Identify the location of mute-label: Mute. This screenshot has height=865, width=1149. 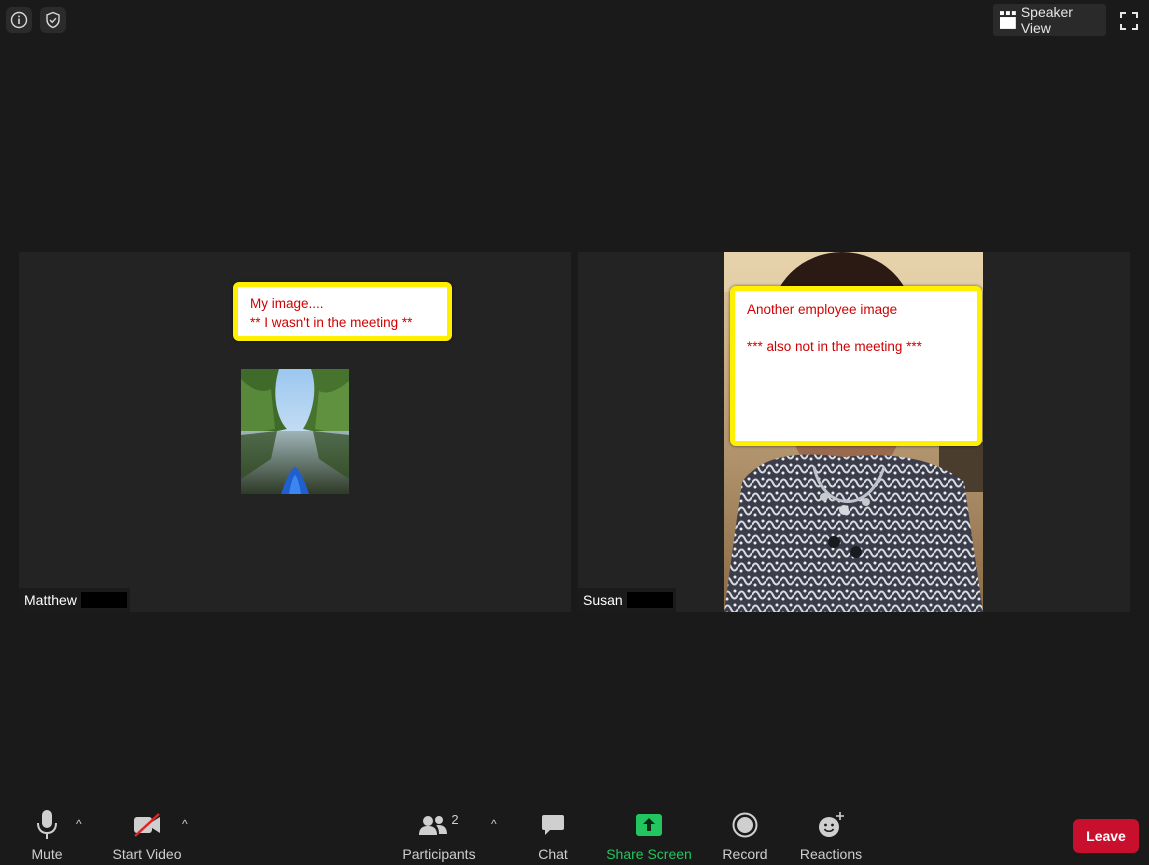
(47, 854).